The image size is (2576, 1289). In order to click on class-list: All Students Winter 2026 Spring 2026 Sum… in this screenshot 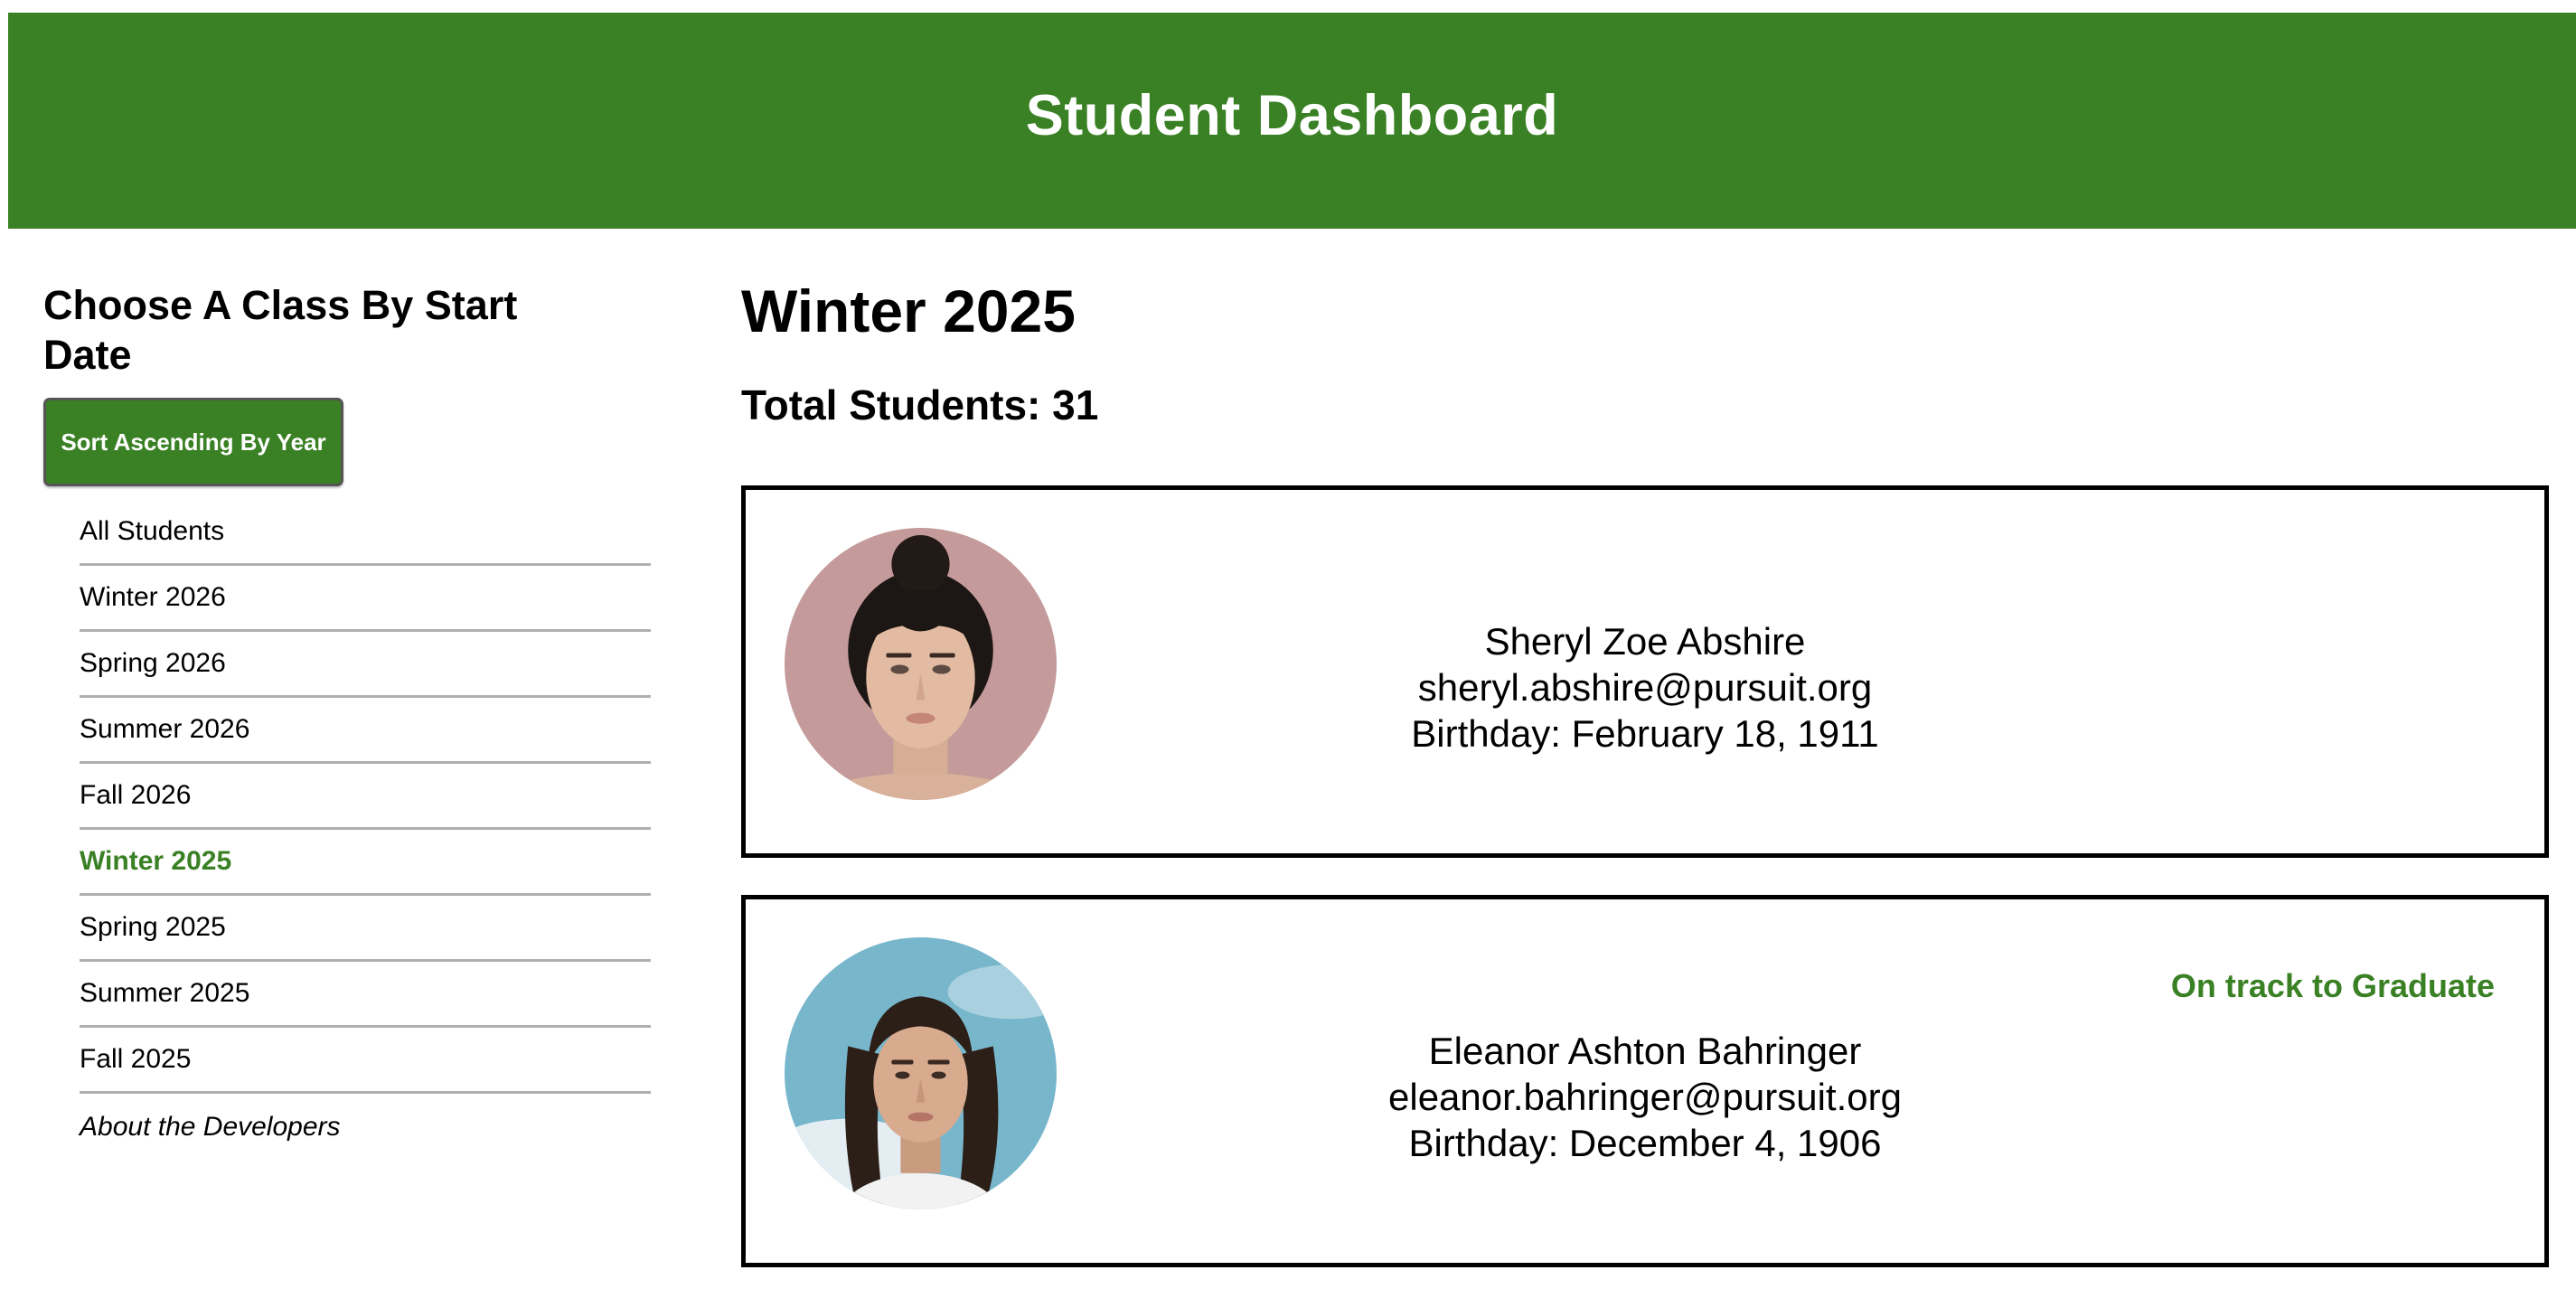, I will do `click(365, 830)`.